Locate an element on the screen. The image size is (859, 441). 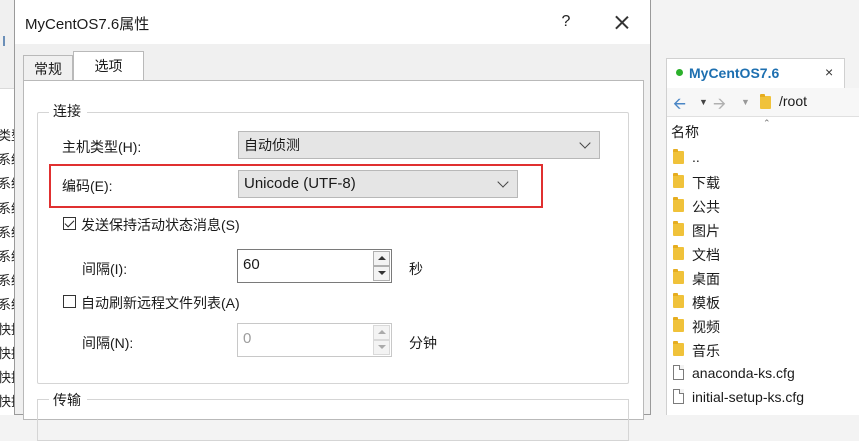
file-name: 音乐 is located at coordinates (706, 351).